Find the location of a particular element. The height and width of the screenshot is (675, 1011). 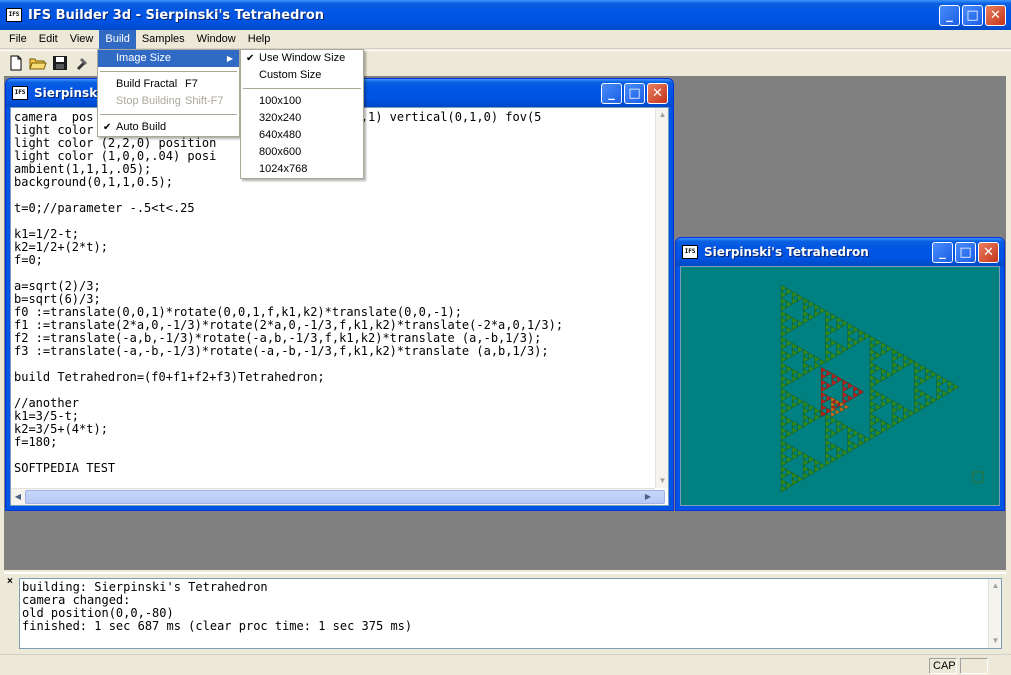

menu-item-shortcut: Shift-F7 is located at coordinates (204, 101).